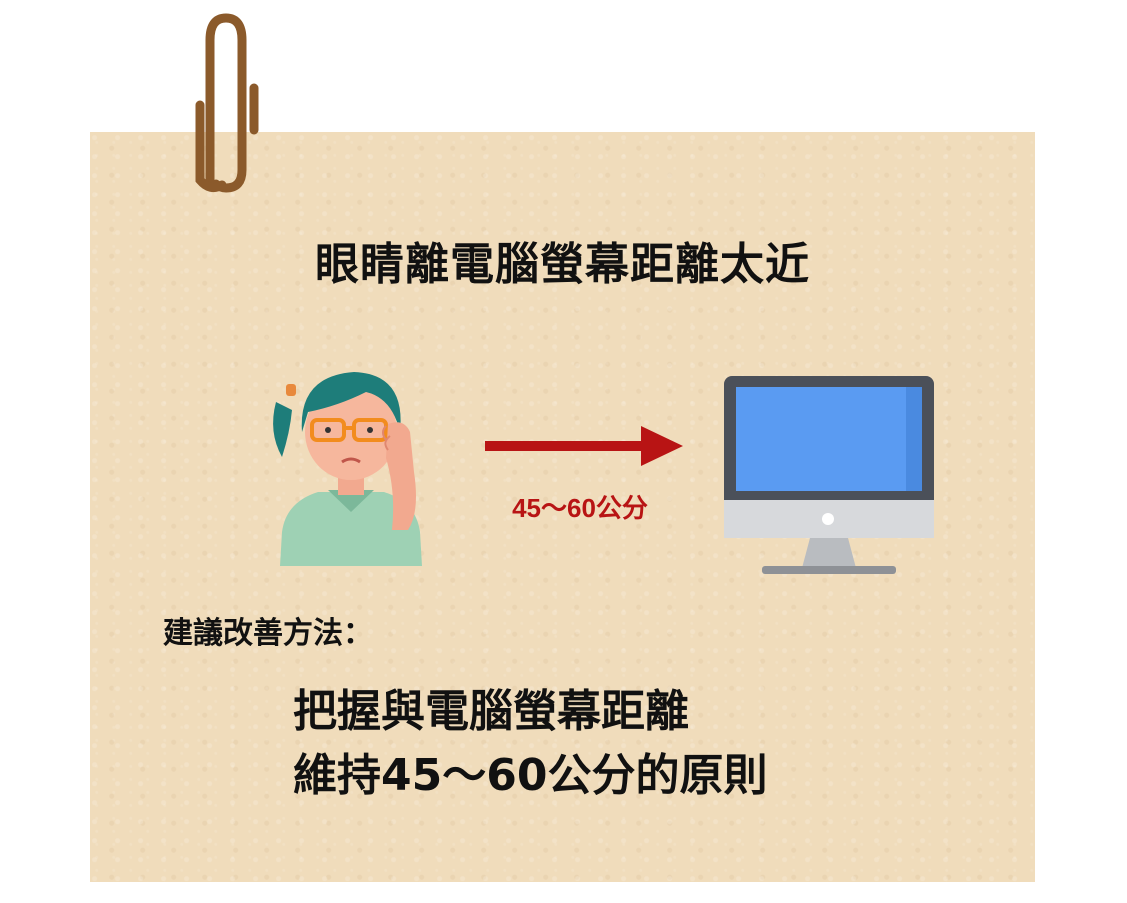 The image size is (1127, 903). What do you see at coordinates (530, 775) in the screenshot?
I see `advice-line: 維持45～60公分的原則` at bounding box center [530, 775].